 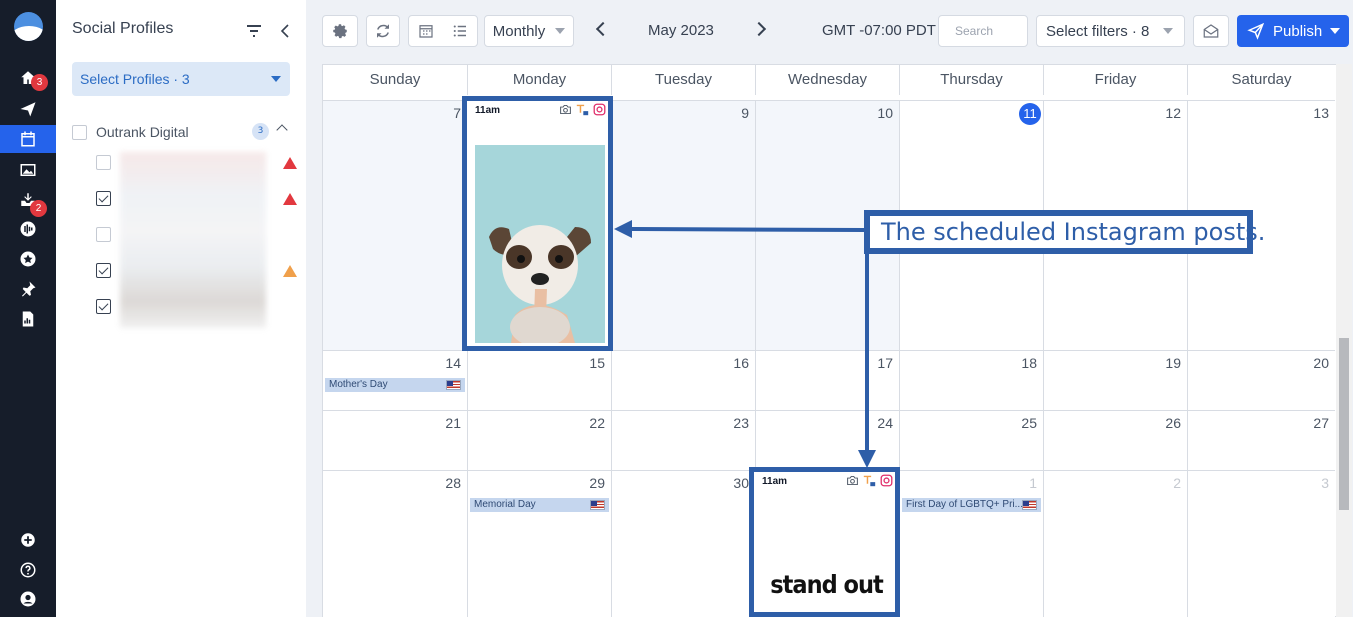 What do you see at coordinates (395, 441) in the screenshot?
I see `day-cell: 21` at bounding box center [395, 441].